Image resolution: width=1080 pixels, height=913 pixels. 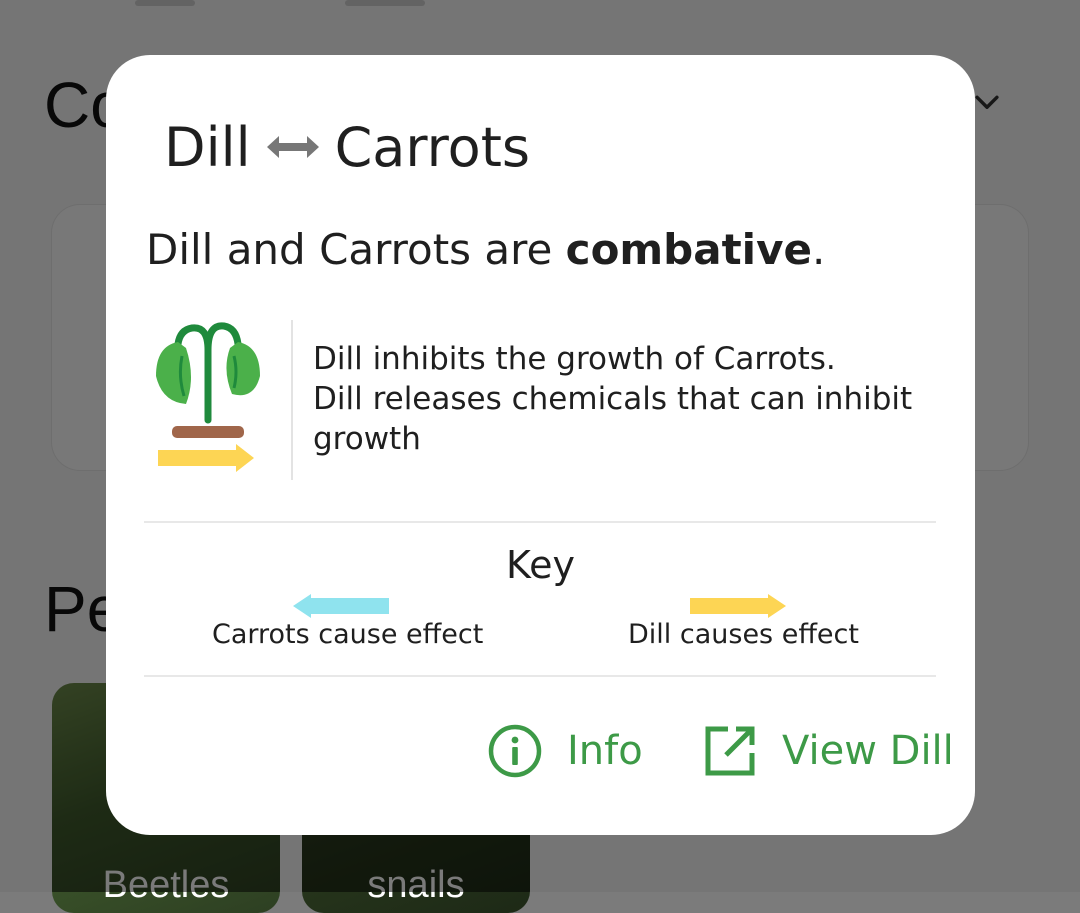 What do you see at coordinates (743, 634) in the screenshot?
I see `key-label-dill: Dill causes effect` at bounding box center [743, 634].